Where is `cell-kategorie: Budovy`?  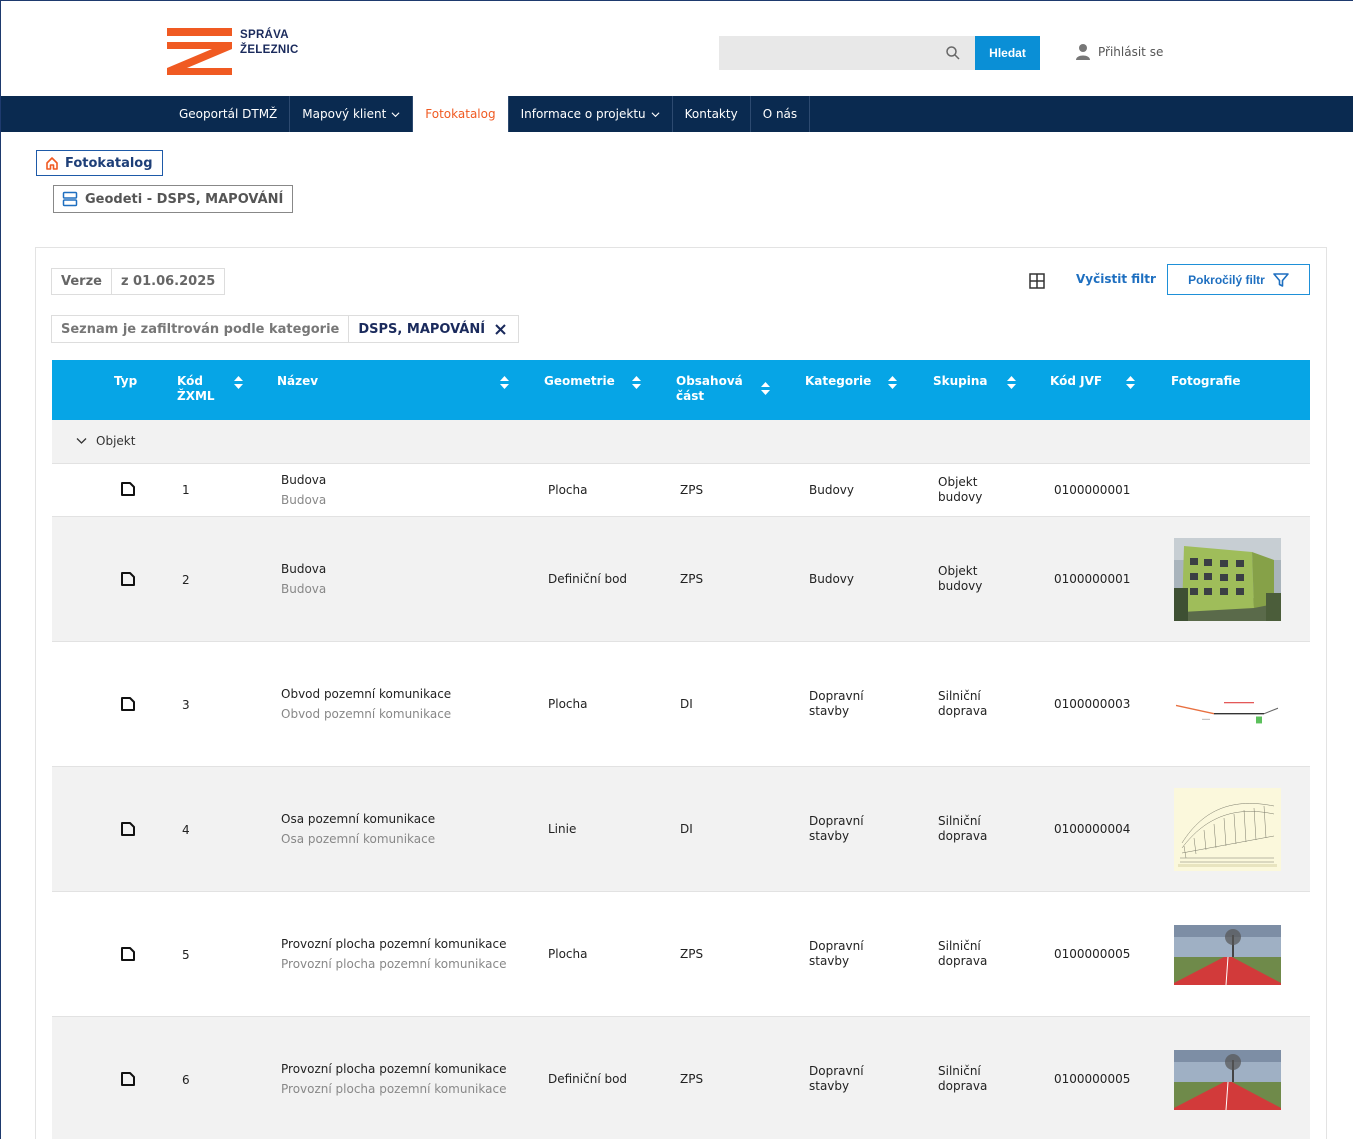
cell-kategorie: Budovy is located at coordinates (831, 490).